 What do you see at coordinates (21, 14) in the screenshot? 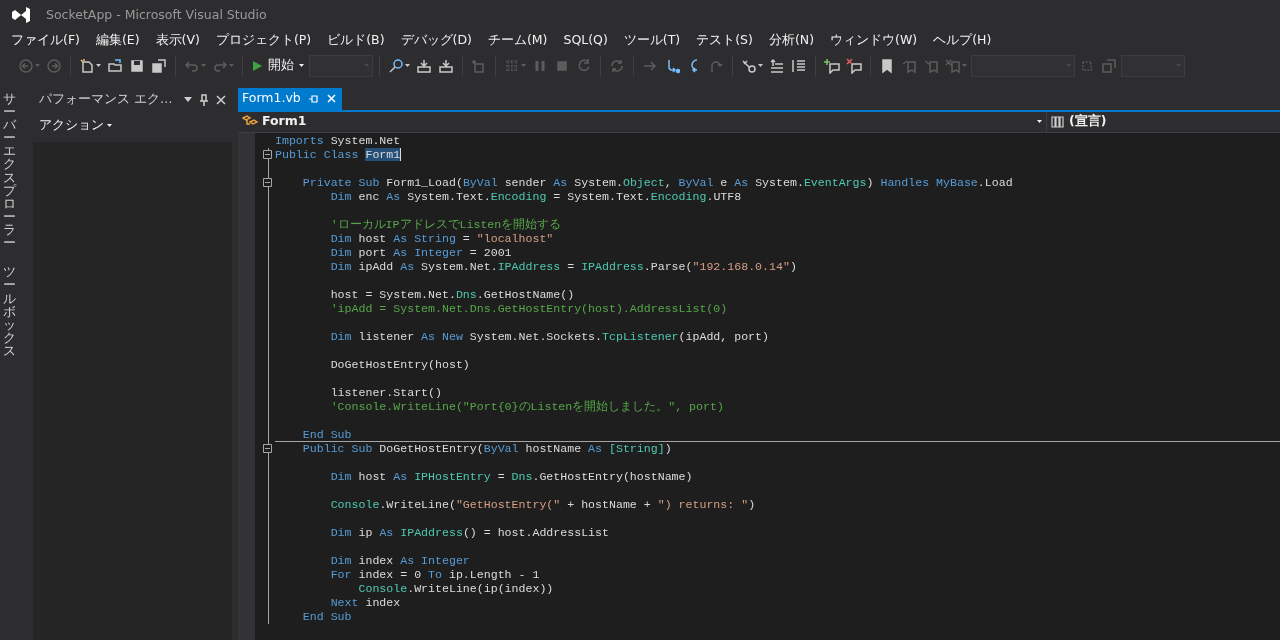
I see `logo-icon` at bounding box center [21, 14].